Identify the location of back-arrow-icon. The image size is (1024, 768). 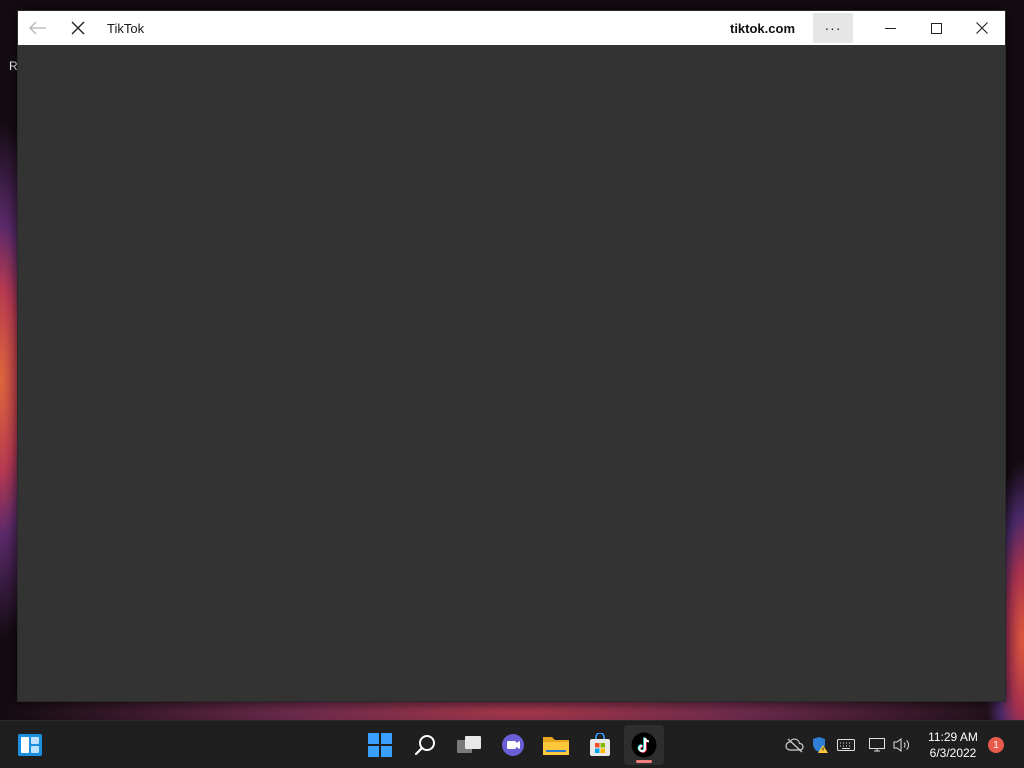
(37, 28).